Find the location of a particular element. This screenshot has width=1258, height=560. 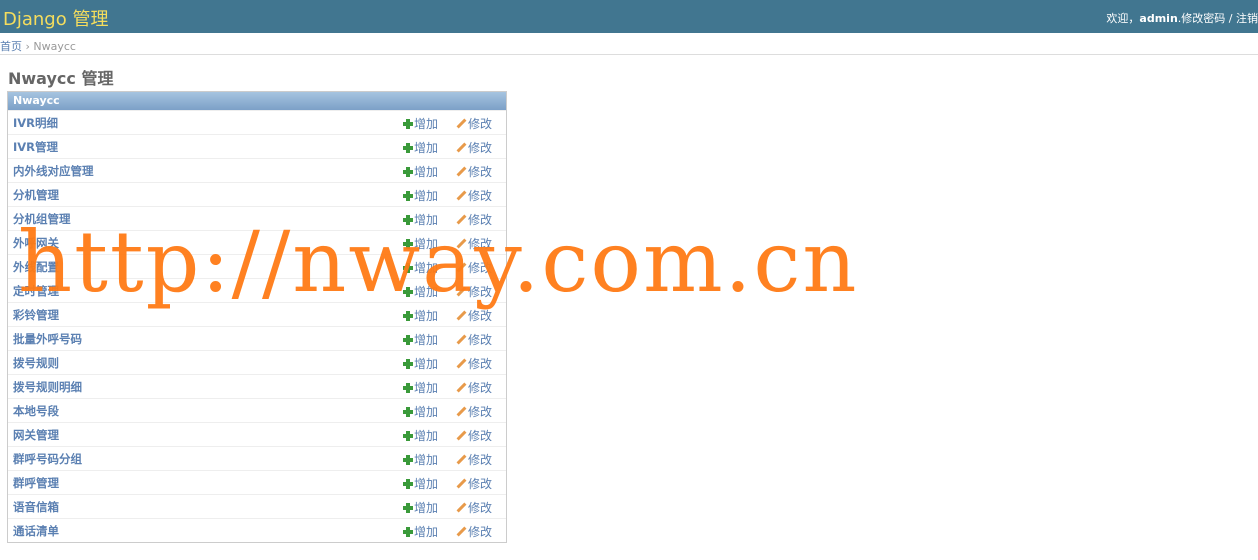

table-row: 内外线对应管理 增加 修改 is located at coordinates (257, 170).